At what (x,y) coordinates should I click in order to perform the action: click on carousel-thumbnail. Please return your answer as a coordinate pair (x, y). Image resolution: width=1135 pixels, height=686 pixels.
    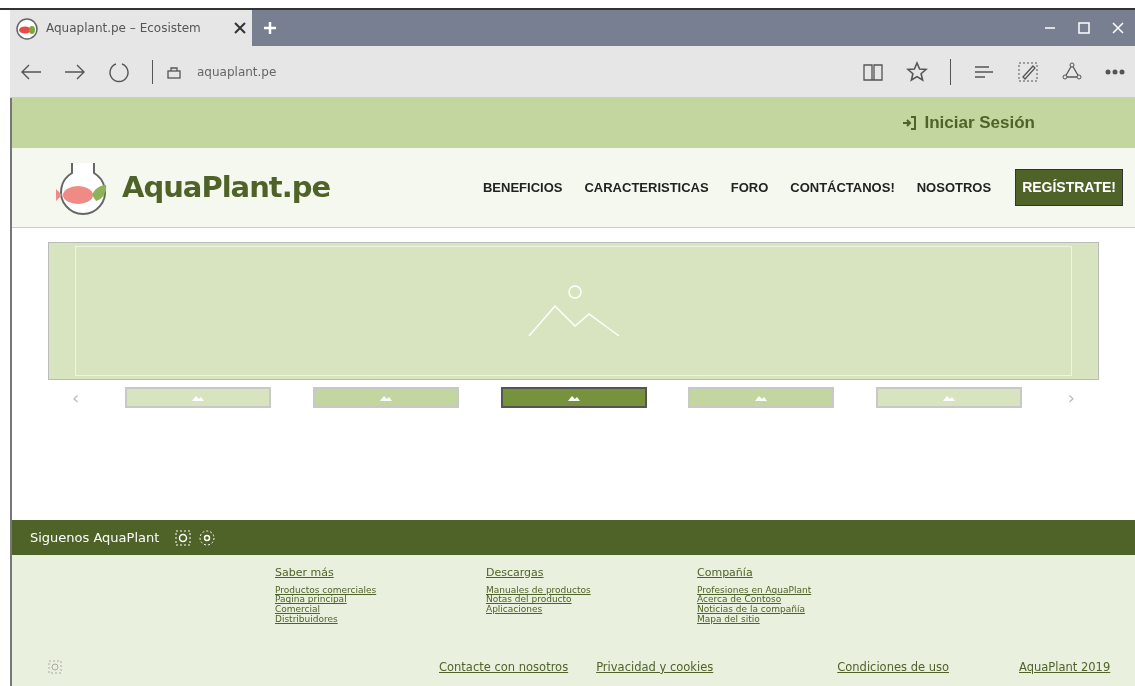
    Looking at the image, I should click on (573, 397).